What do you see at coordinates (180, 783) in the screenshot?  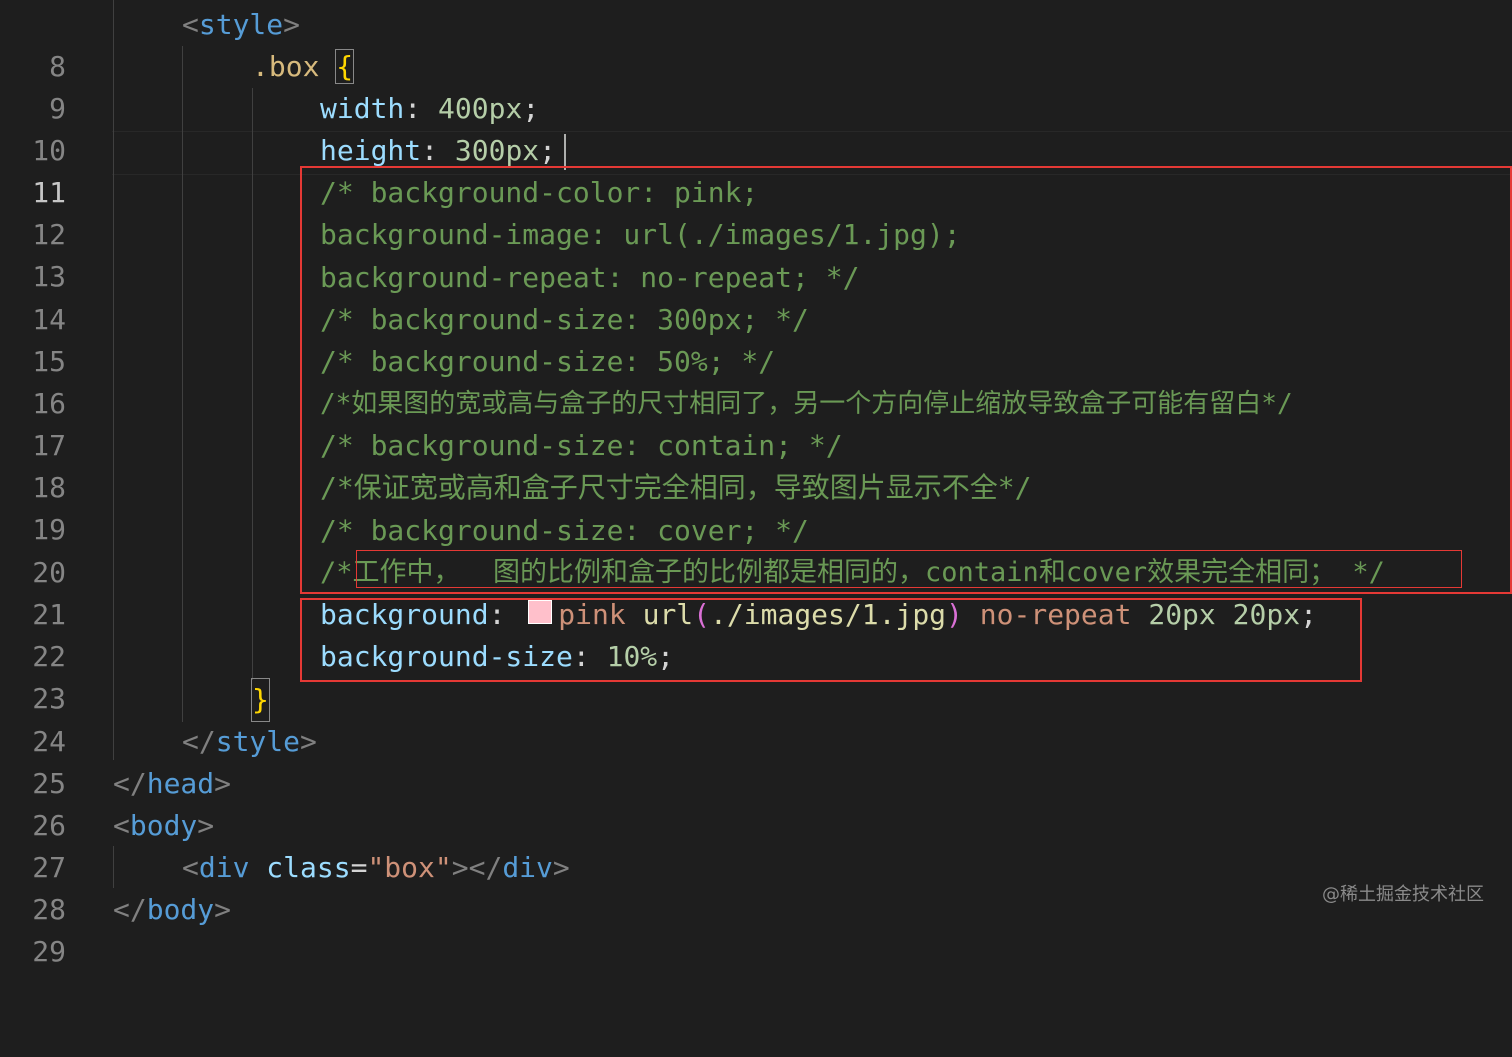 I see `tag-name: head` at bounding box center [180, 783].